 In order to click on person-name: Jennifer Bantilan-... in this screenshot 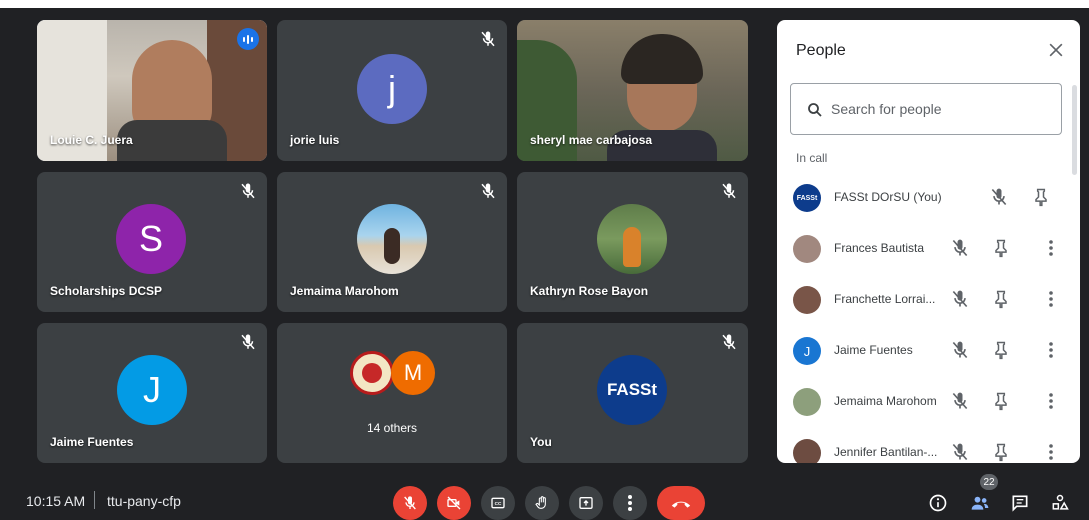, I will do `click(886, 452)`.